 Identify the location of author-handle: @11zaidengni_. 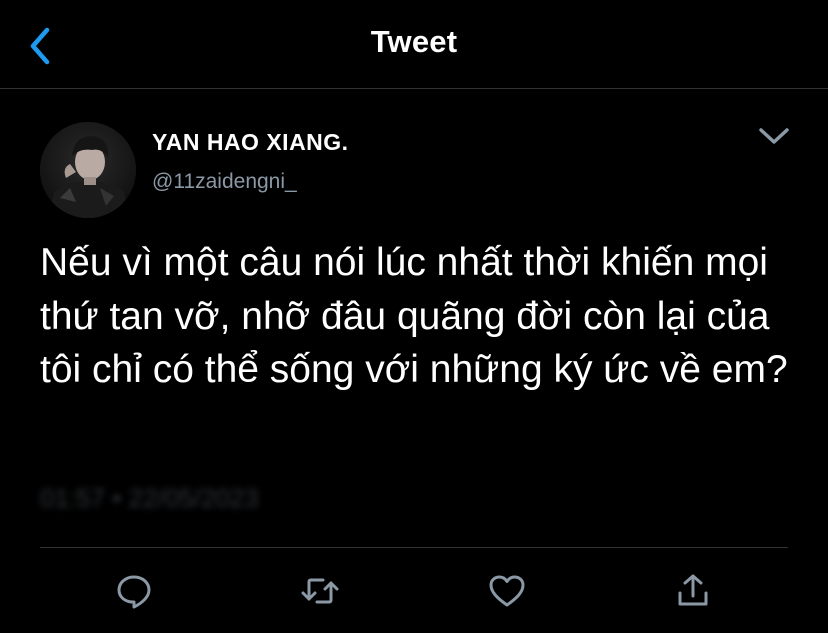
(224, 182).